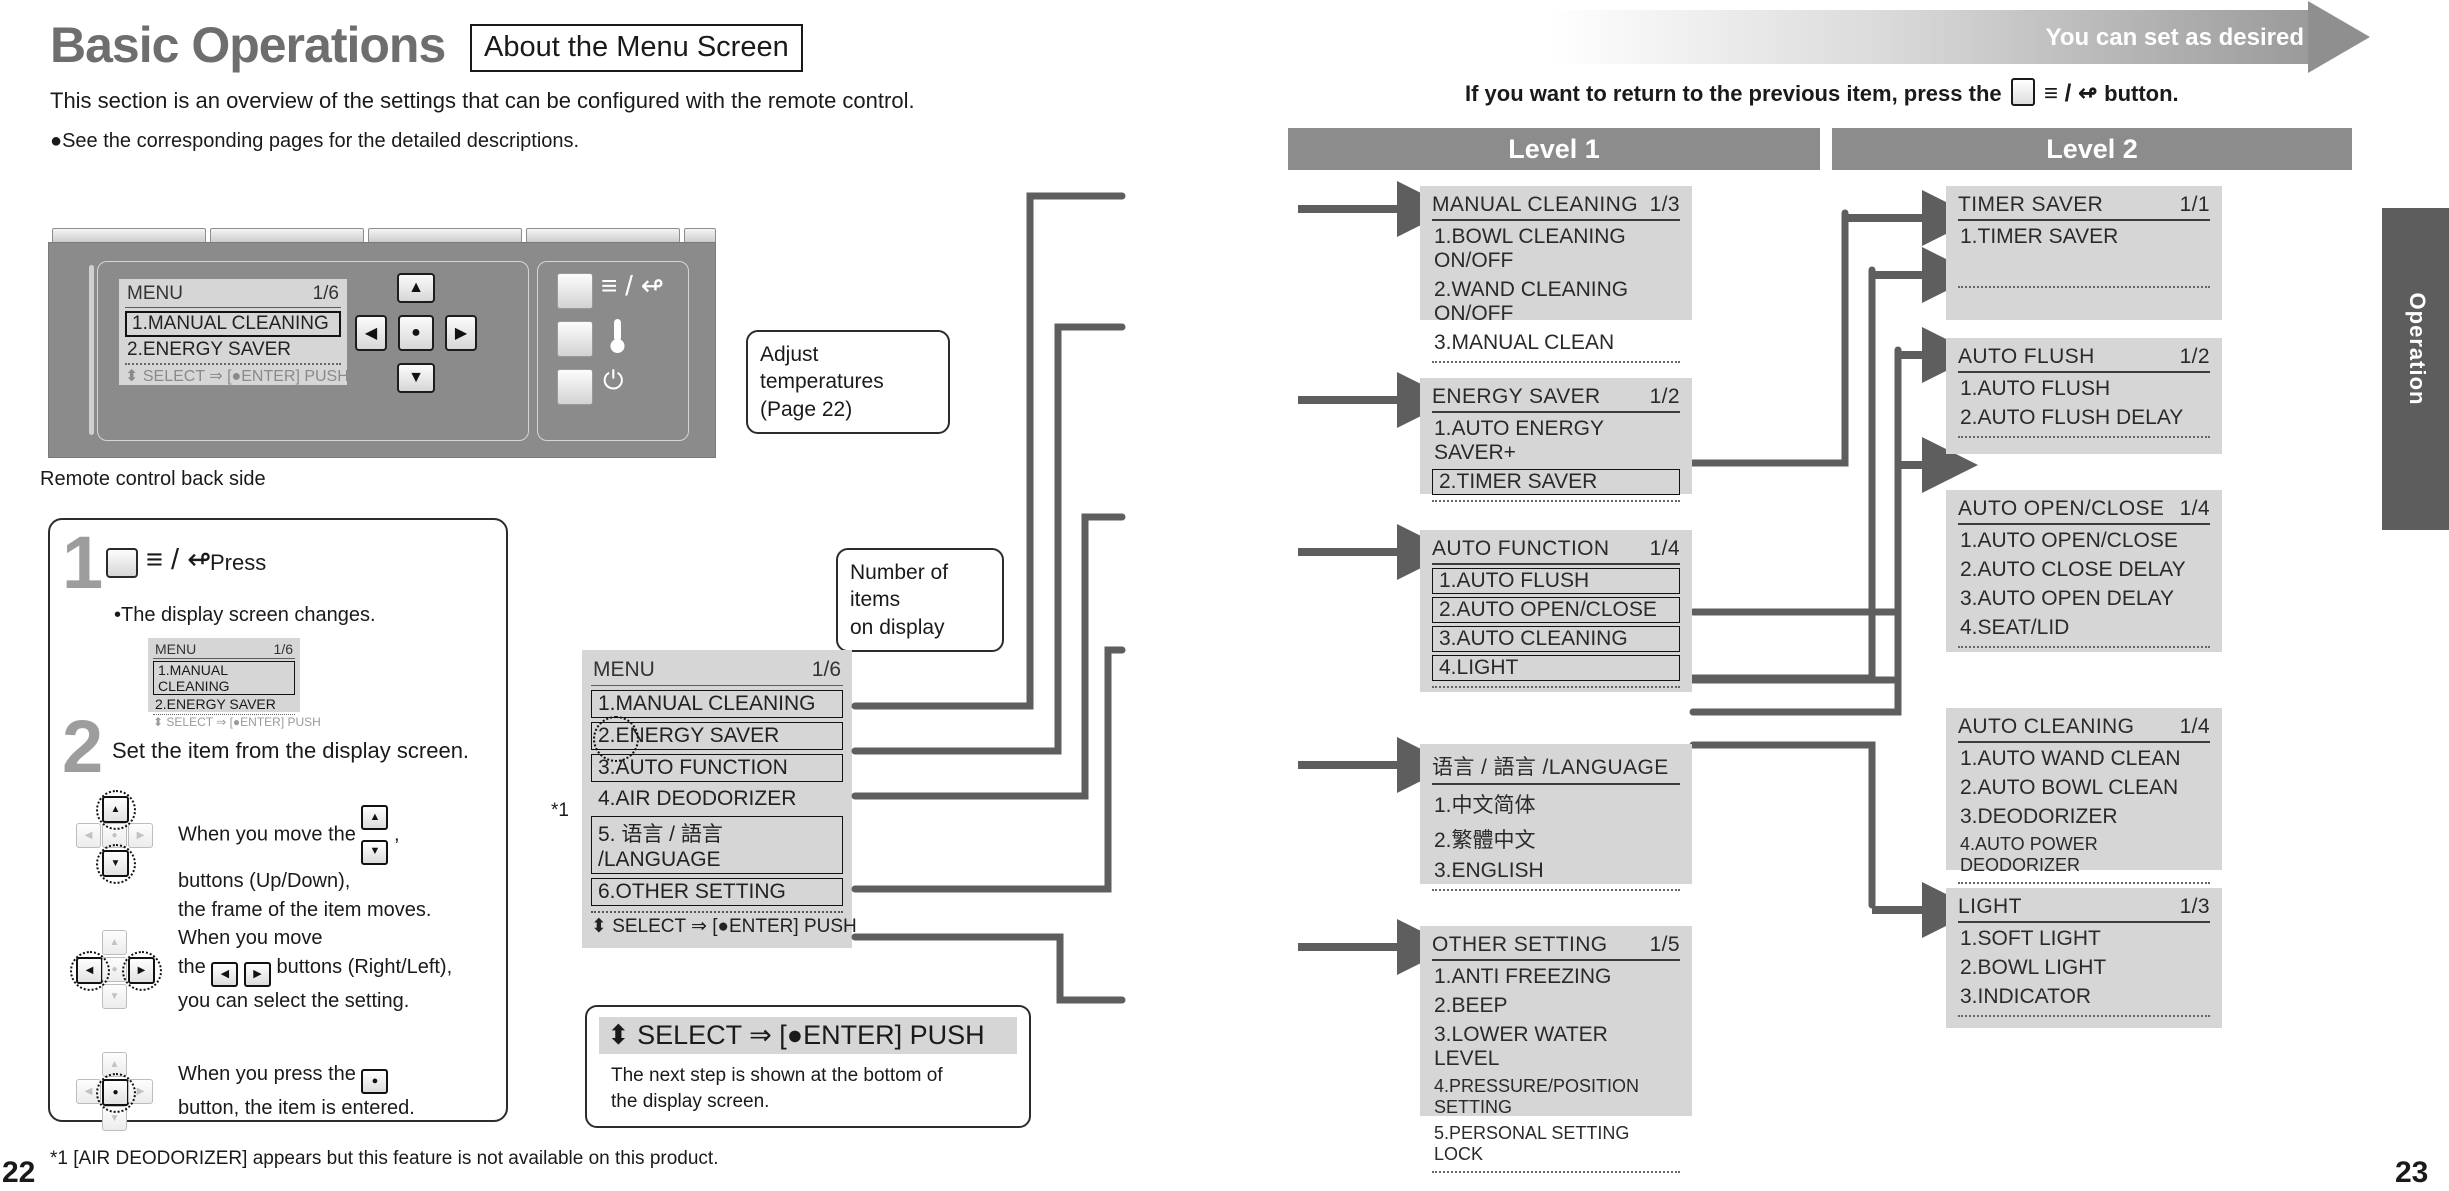 The width and height of the screenshot is (2449, 1191). What do you see at coordinates (690, 1101) in the screenshot?
I see `select-hint-note-line2: the display screen.` at bounding box center [690, 1101].